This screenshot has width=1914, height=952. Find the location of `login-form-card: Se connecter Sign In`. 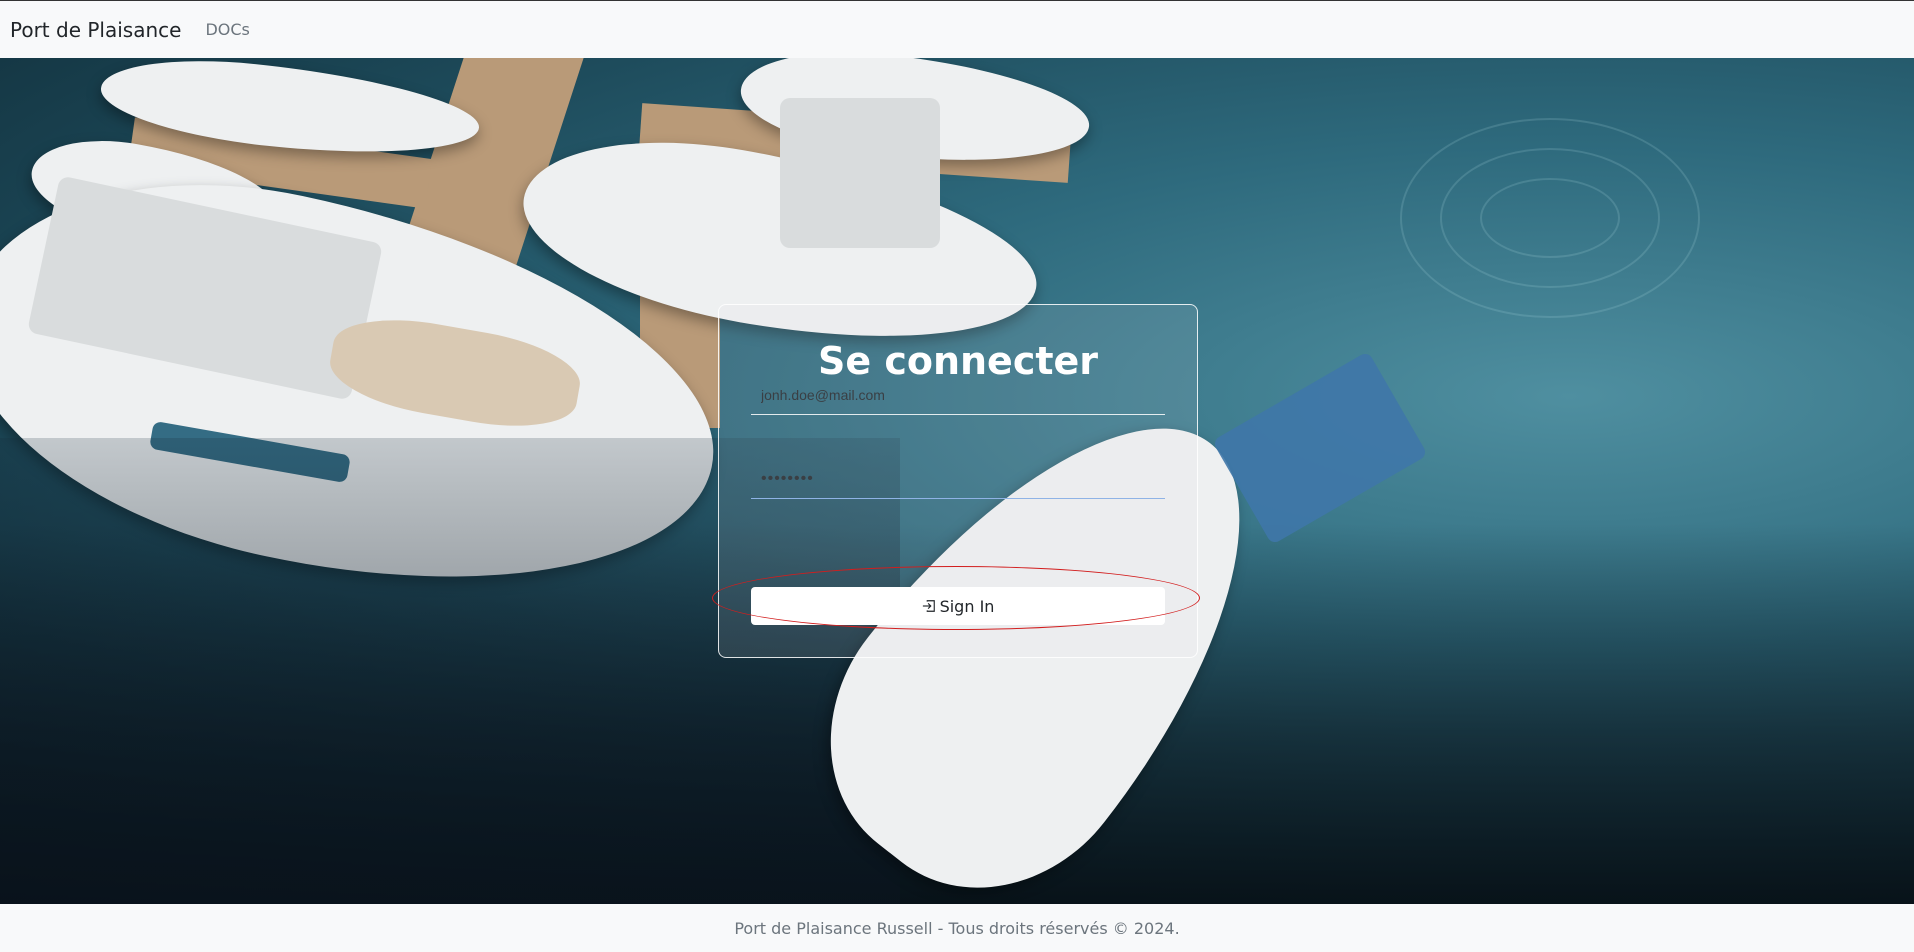

login-form-card: Se connecter Sign In is located at coordinates (958, 481).